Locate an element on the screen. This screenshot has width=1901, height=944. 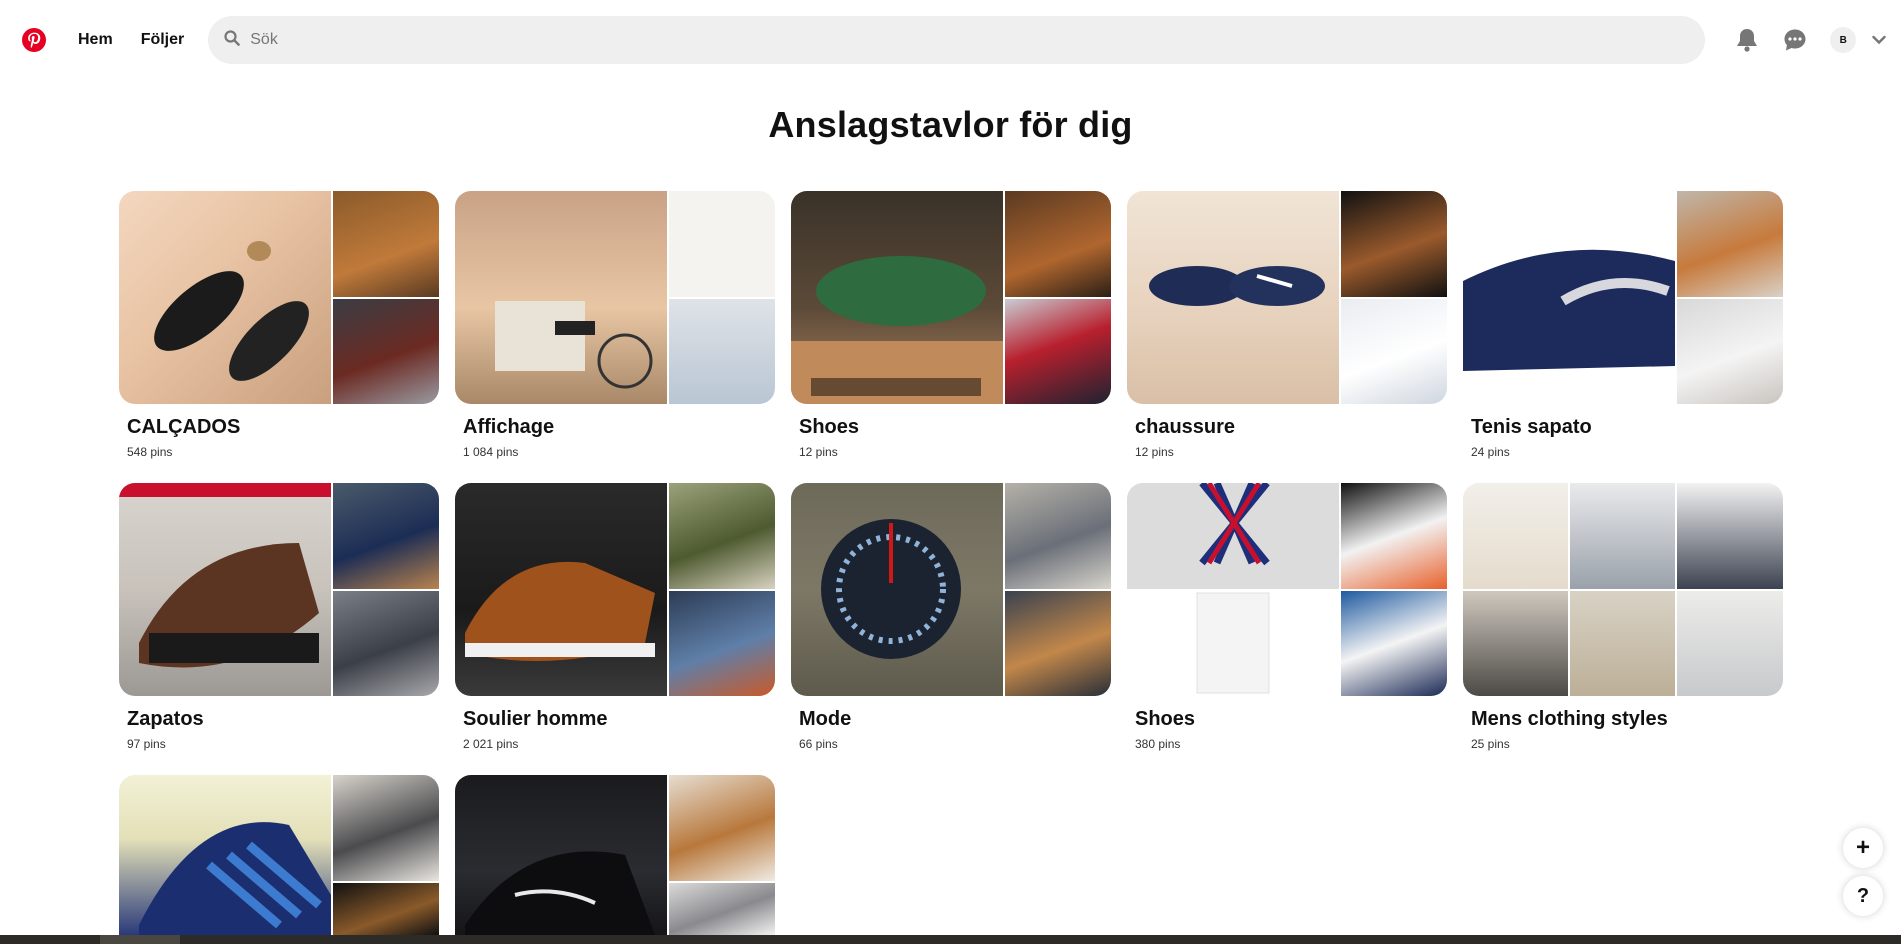
page-title: Anslagstavlor för dig is located at coordinates (950, 124).